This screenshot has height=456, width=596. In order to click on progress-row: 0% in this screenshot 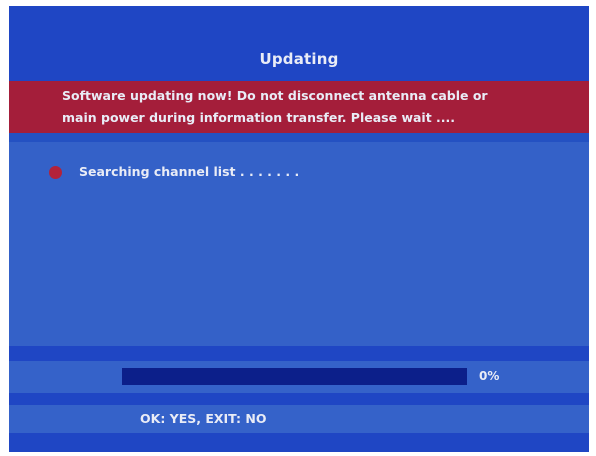, I will do `click(299, 377)`.